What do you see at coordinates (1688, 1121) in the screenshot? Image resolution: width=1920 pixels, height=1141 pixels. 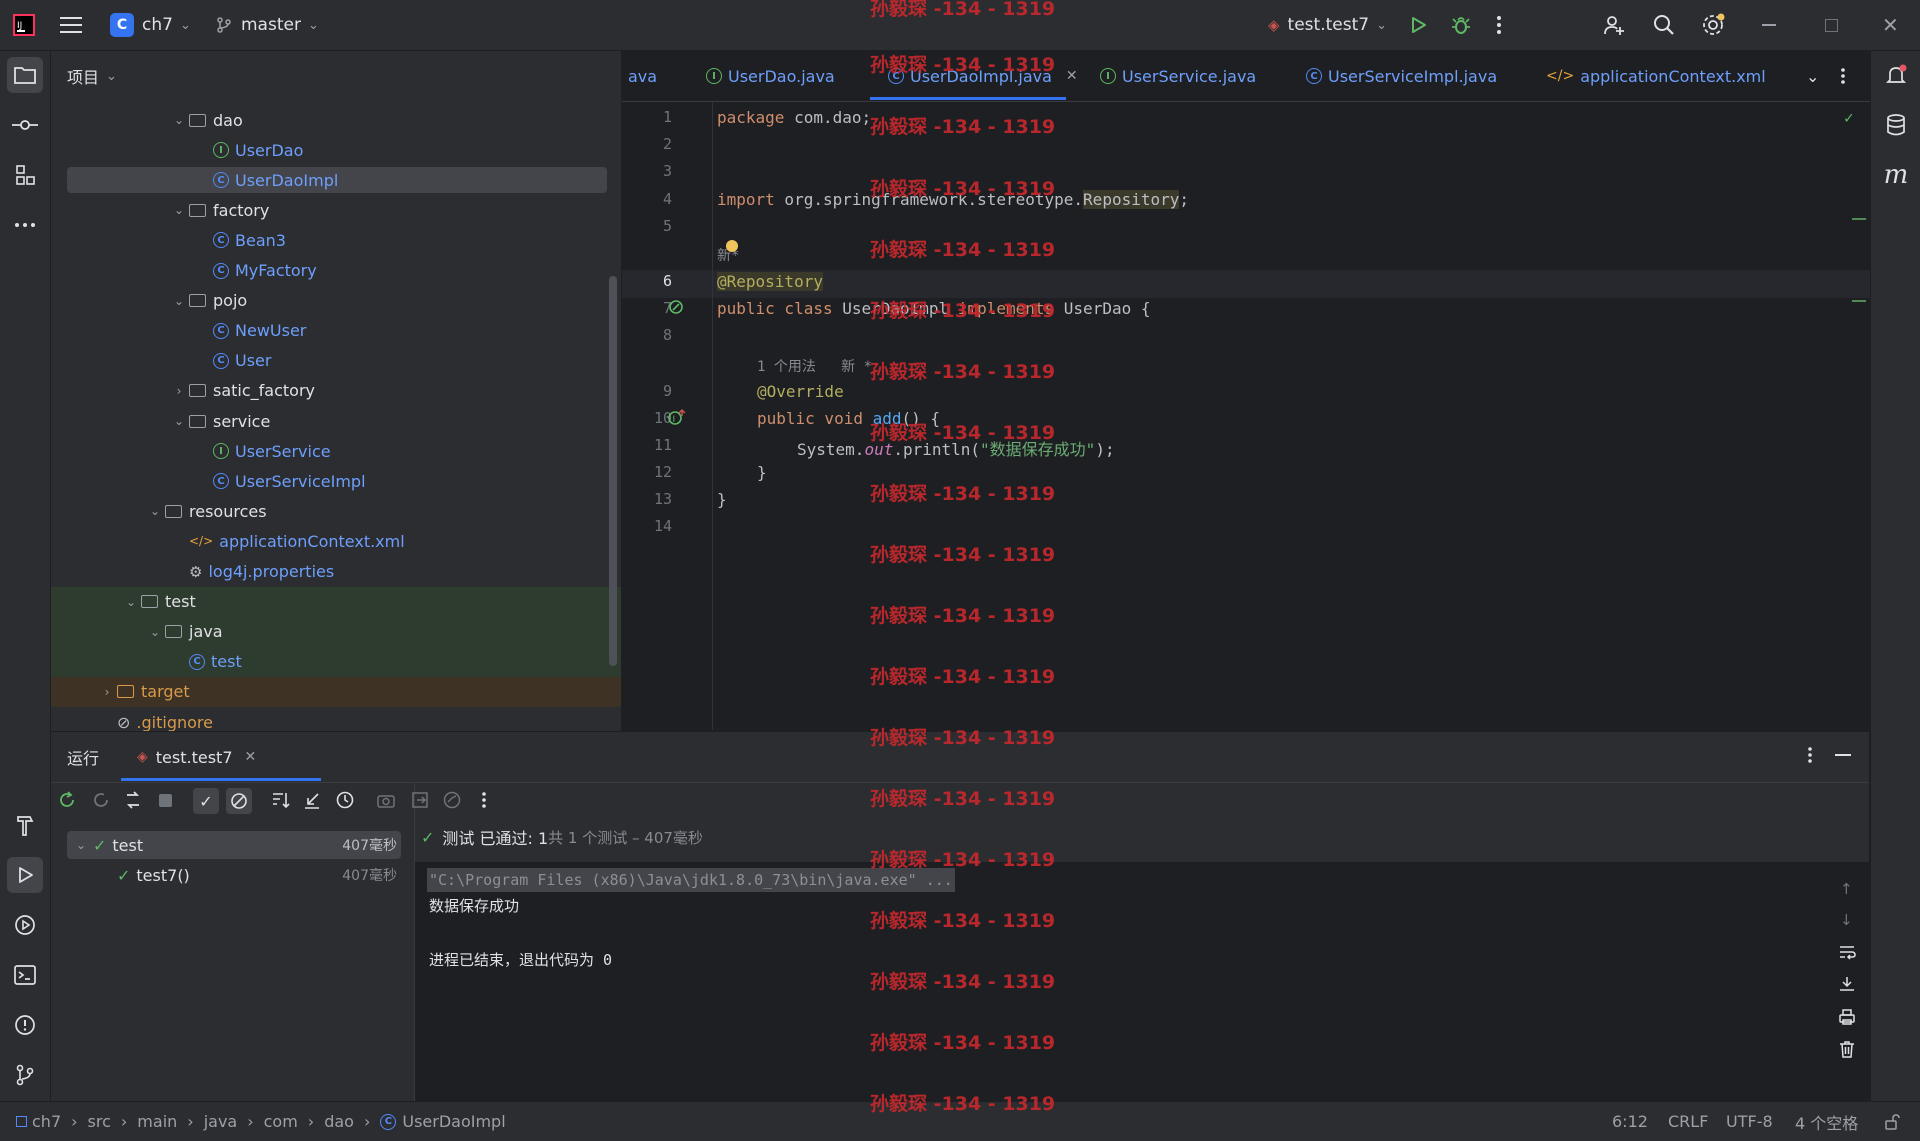 I see `line-separator: CRLF` at bounding box center [1688, 1121].